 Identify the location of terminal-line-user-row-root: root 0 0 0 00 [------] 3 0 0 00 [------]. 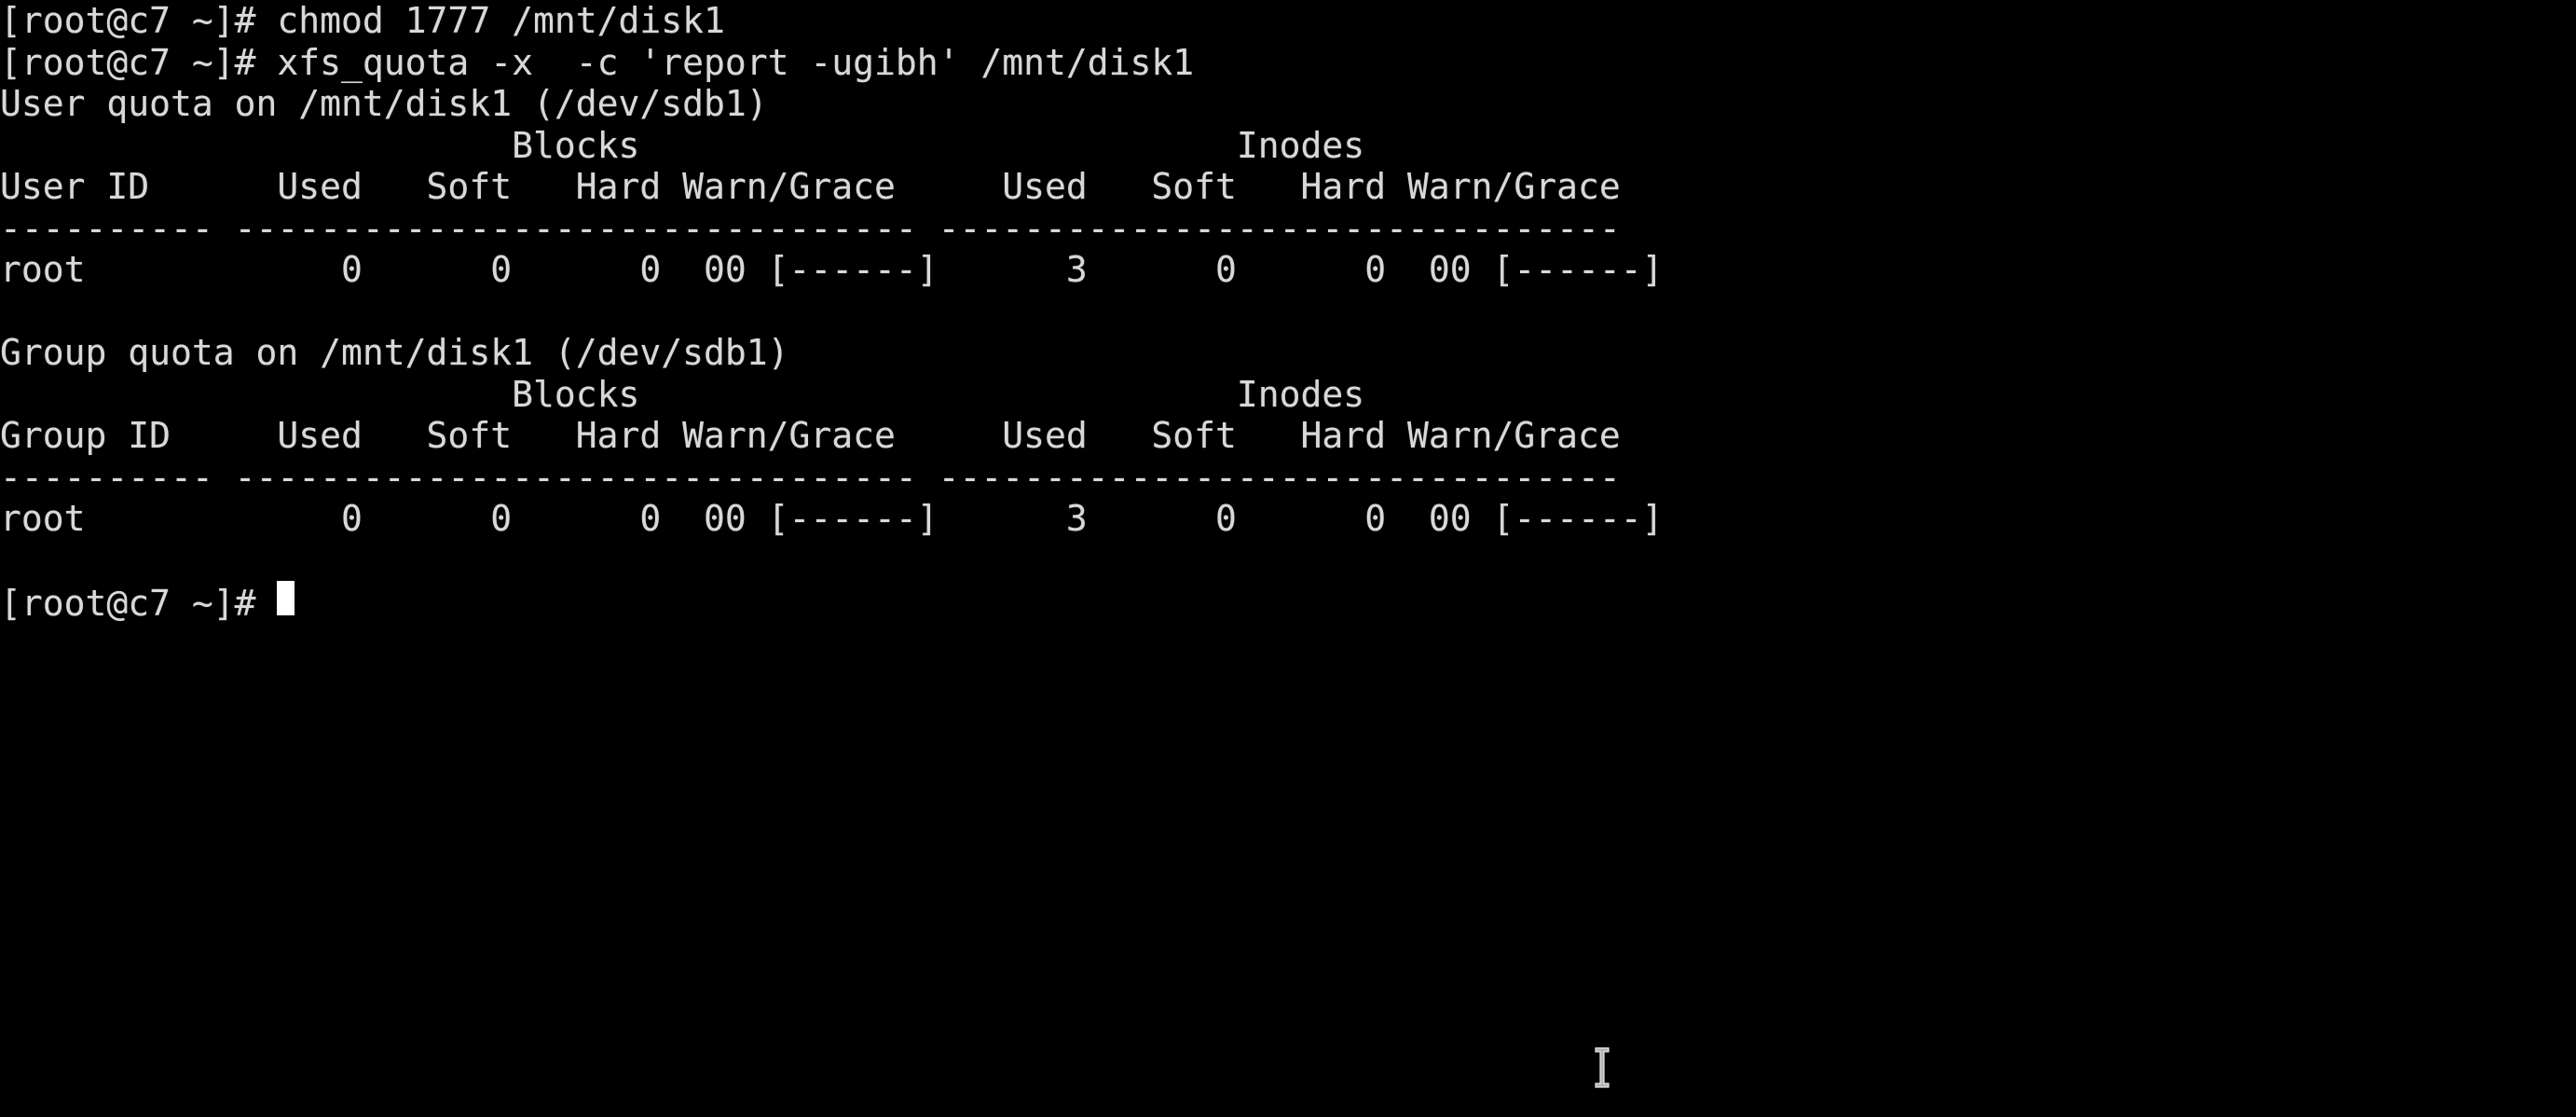
(832, 269).